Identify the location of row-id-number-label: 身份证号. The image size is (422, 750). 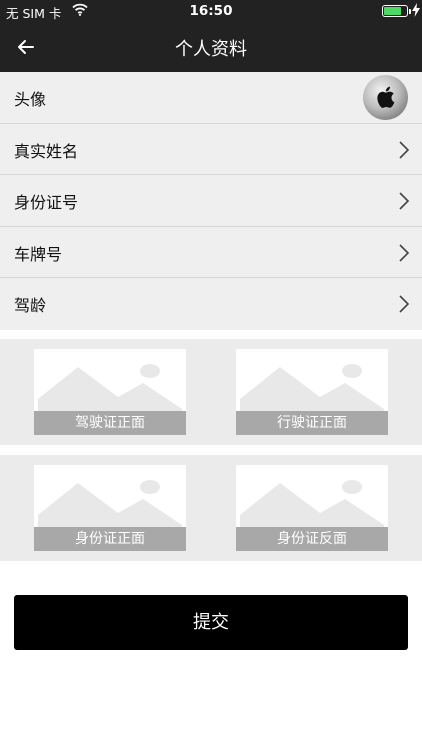
(46, 202).